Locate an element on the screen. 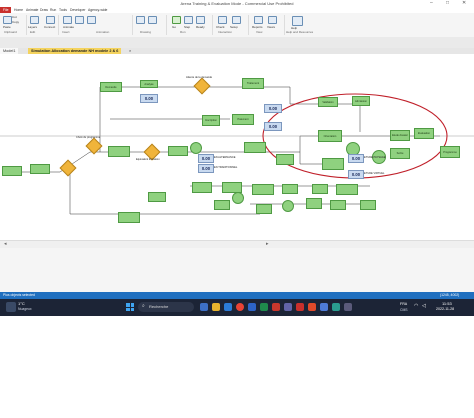 The width and height of the screenshot is (474, 418). task-view-icon is located at coordinates (204, 307).